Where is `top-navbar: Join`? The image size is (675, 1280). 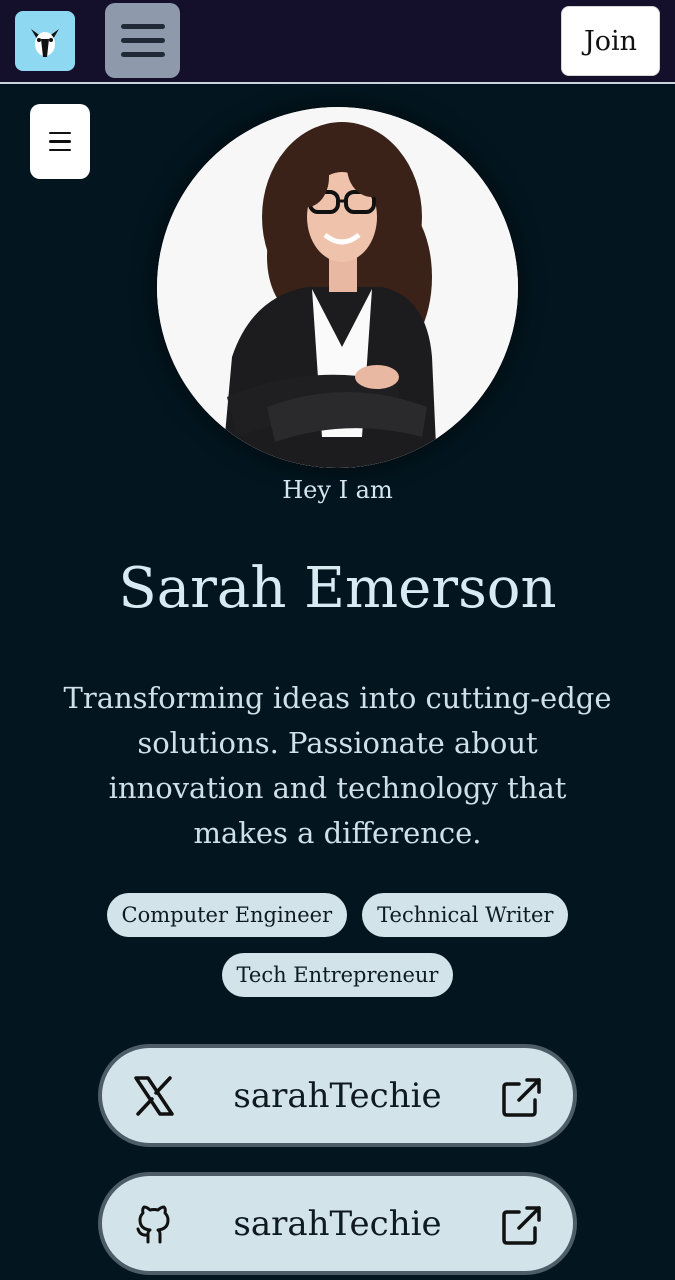
top-navbar: Join is located at coordinates (337, 42).